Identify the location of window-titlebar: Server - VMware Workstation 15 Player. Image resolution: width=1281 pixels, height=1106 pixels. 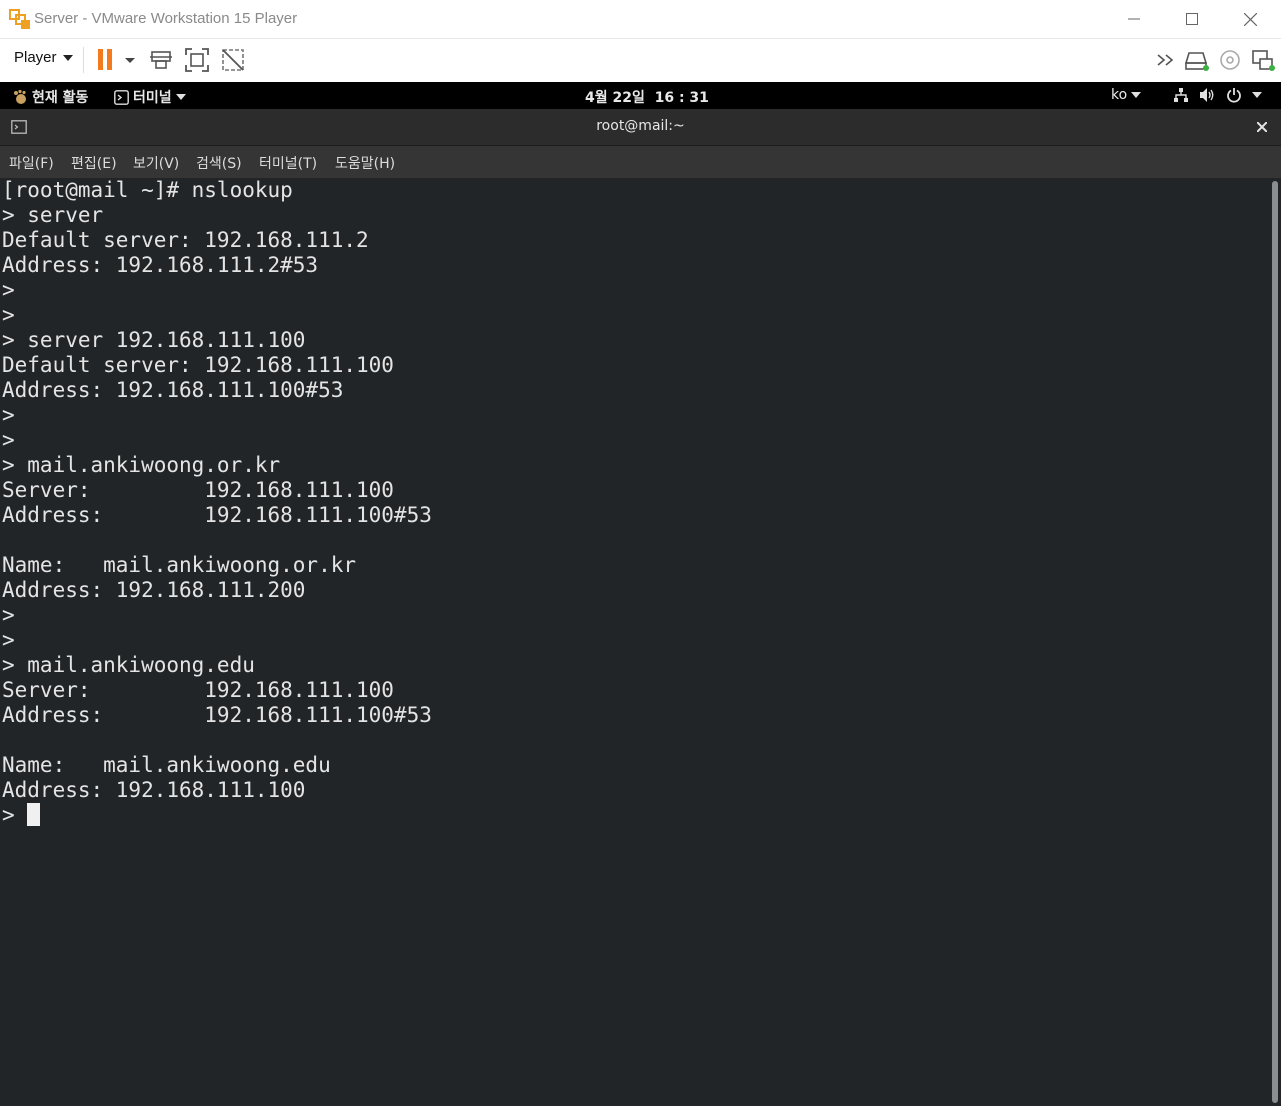
(640, 19).